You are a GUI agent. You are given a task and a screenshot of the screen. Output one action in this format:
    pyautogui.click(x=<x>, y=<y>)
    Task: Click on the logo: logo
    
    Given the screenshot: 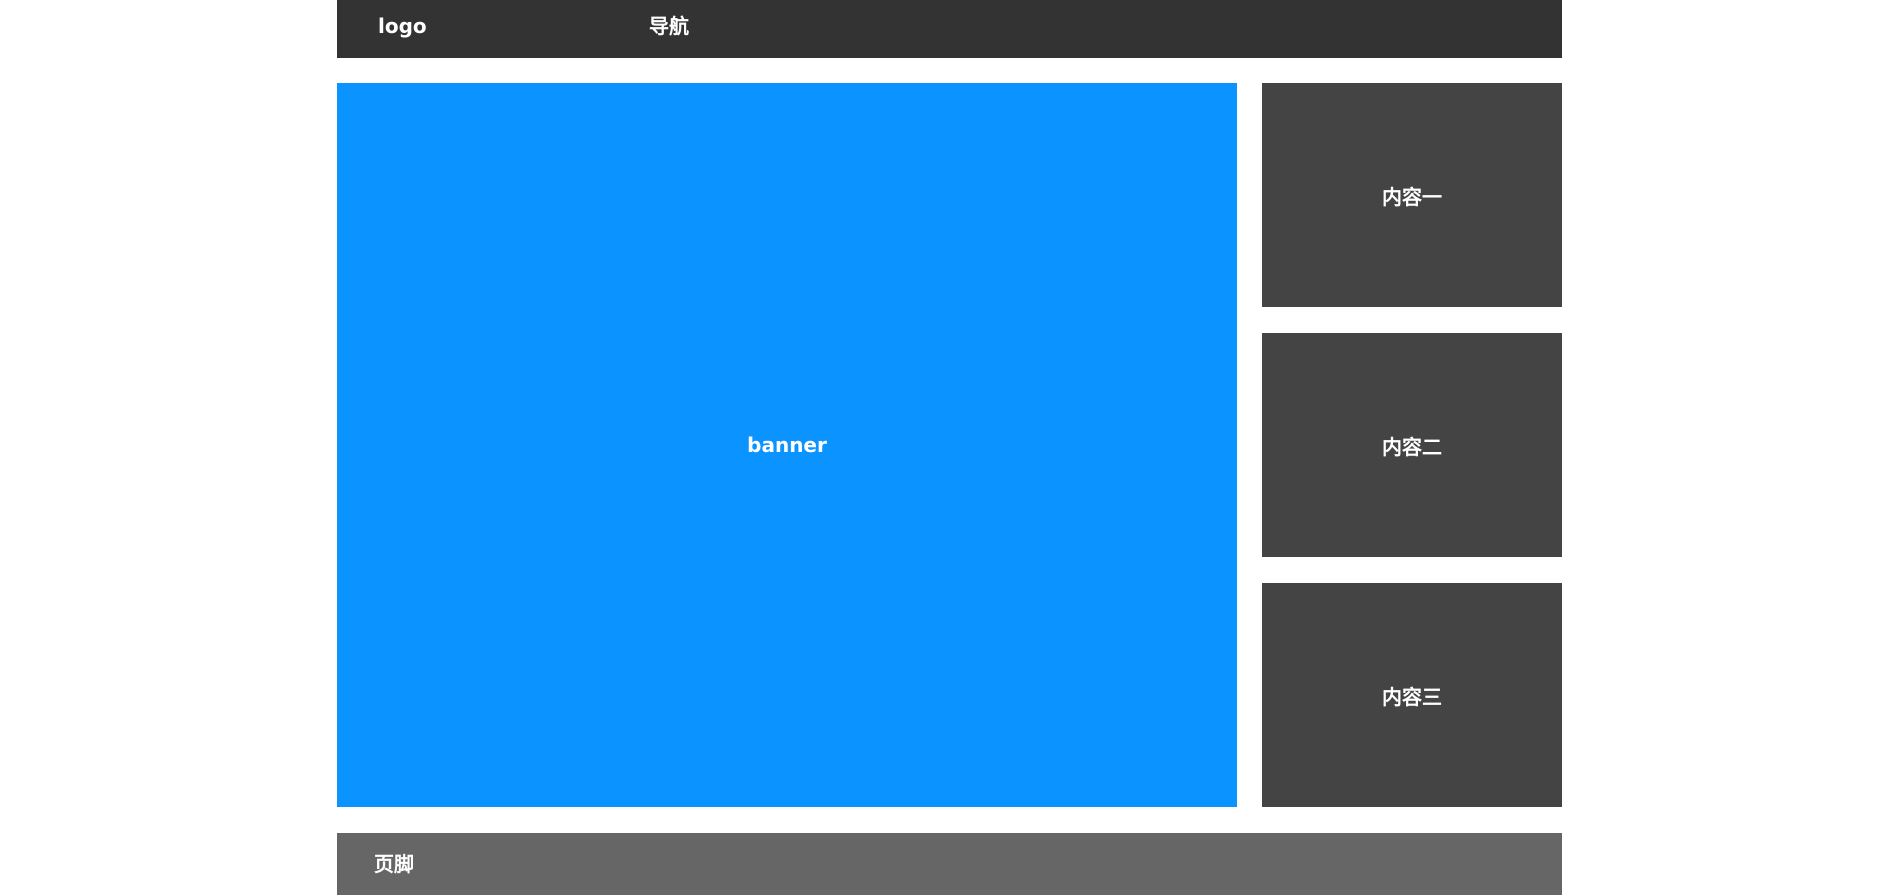 What is the action you would take?
    pyautogui.click(x=402, y=26)
    